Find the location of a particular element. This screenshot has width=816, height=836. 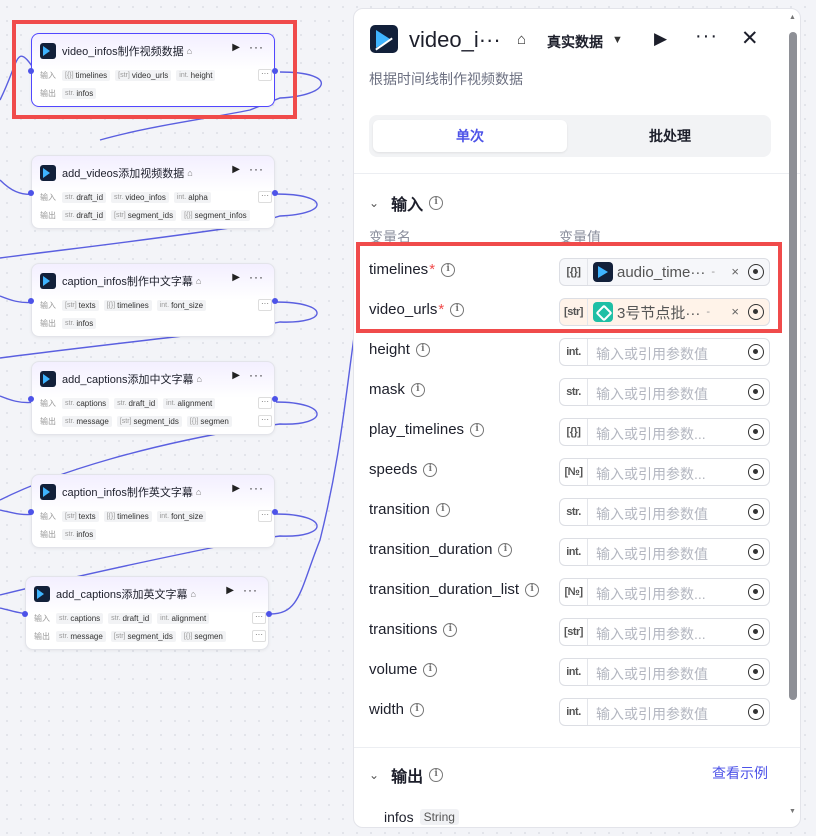

scroll-up-icon: ▲ is located at coordinates (792, 17).